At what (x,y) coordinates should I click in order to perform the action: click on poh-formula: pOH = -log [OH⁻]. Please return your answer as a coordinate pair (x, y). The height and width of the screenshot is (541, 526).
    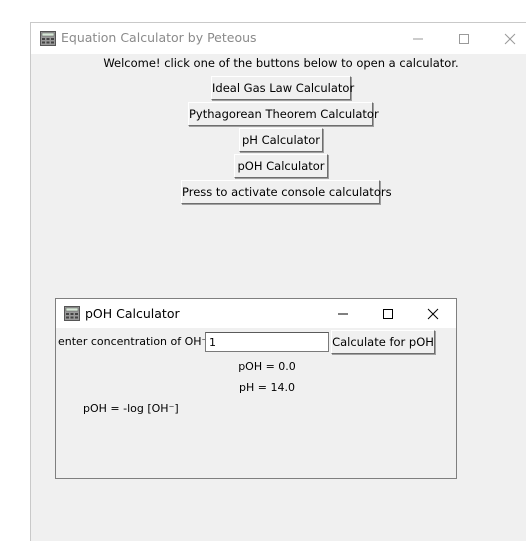
    Looking at the image, I should click on (131, 408).